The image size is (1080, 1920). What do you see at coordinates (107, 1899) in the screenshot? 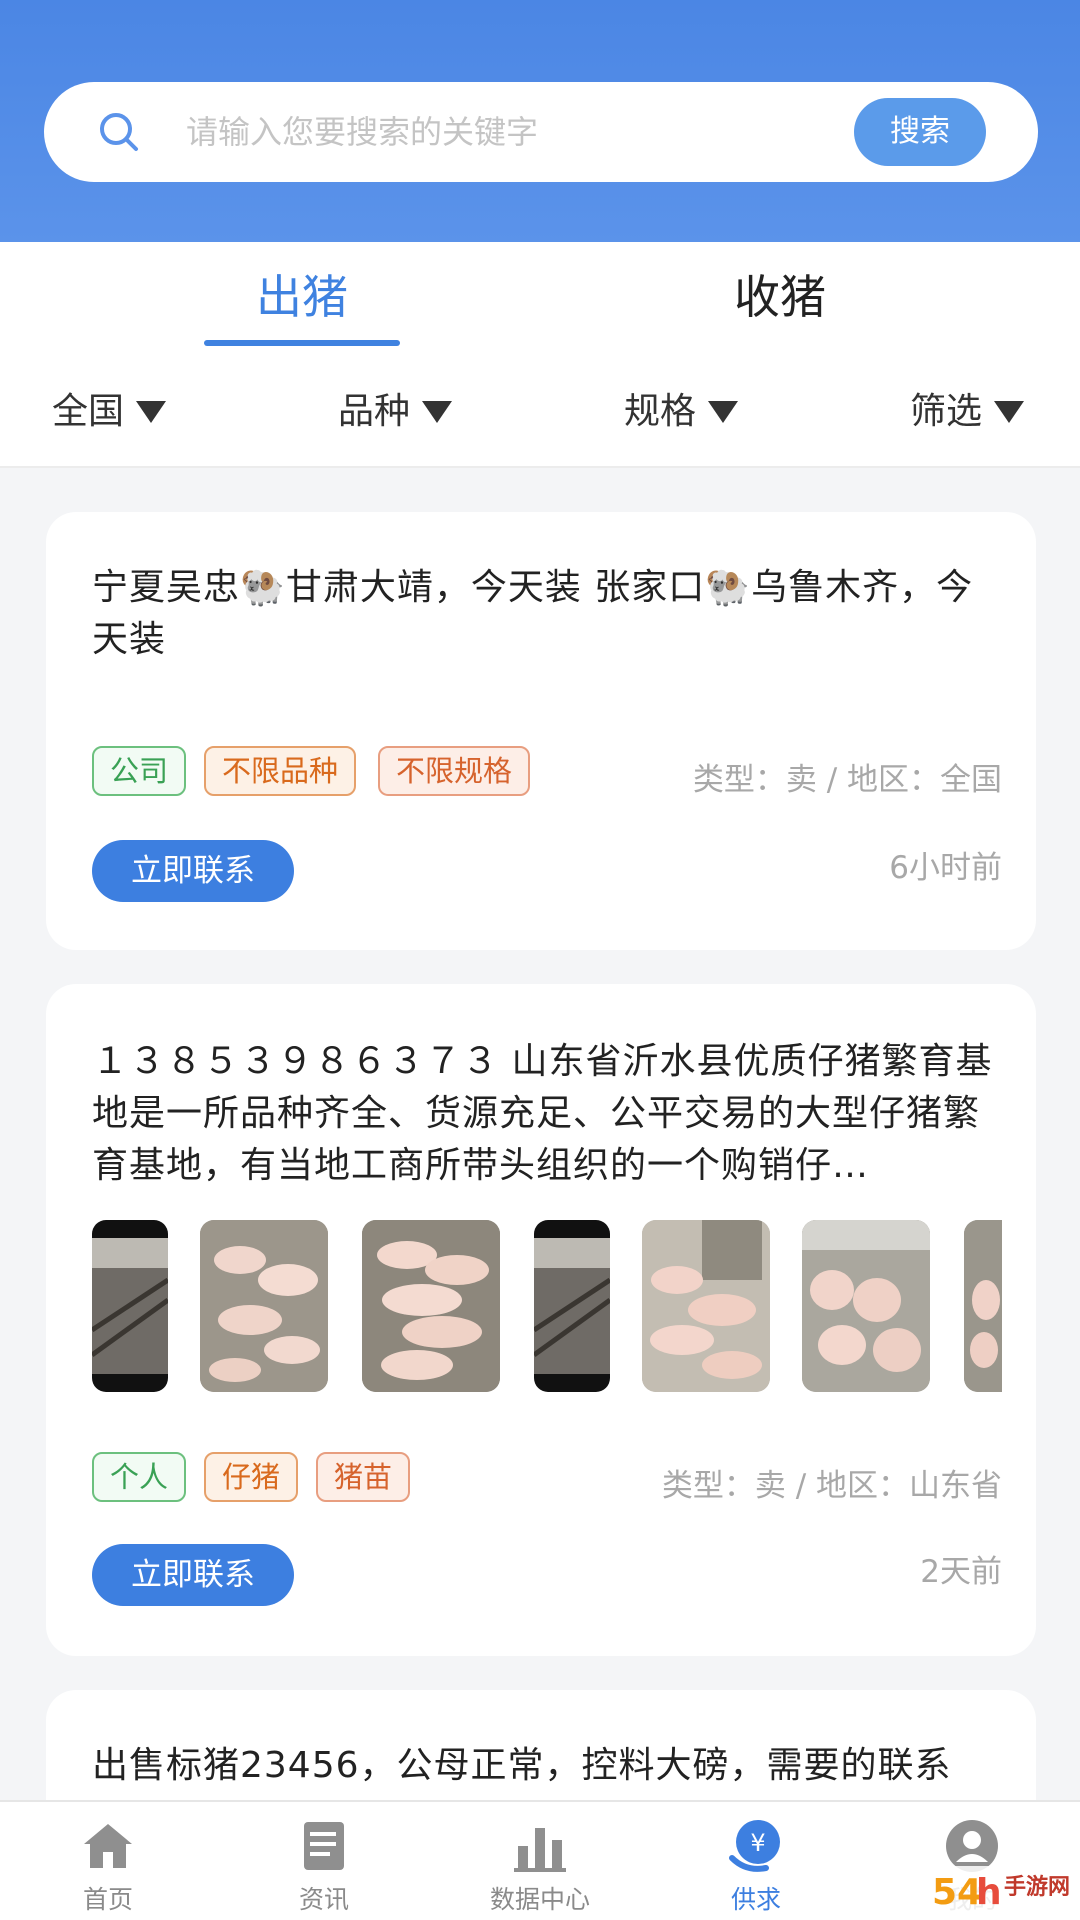
I see `nav-home-label: 首页` at bounding box center [107, 1899].